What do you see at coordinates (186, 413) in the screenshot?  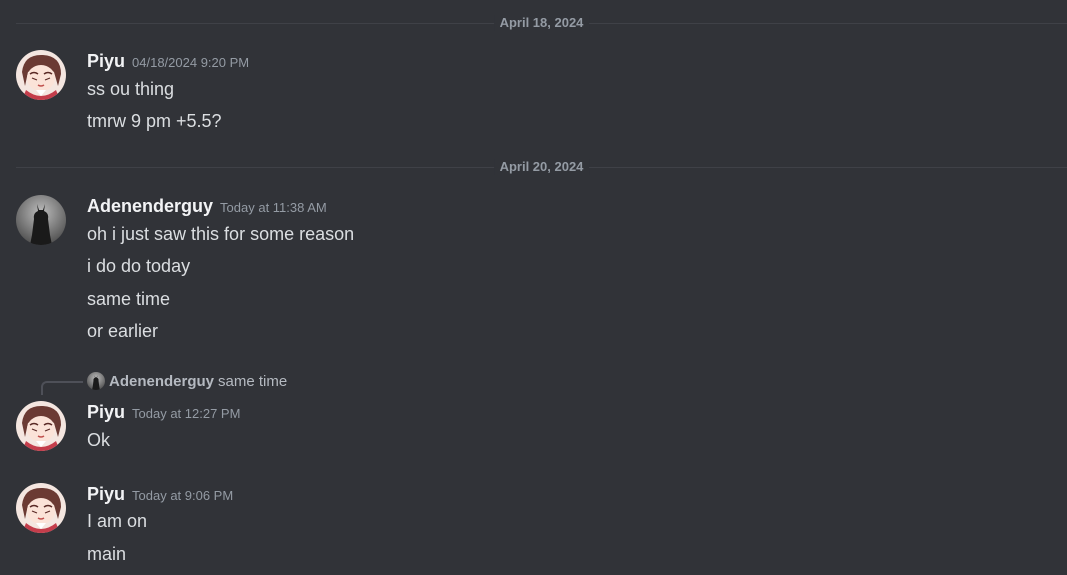 I see `message-timestamp: Today at 12:27 PM` at bounding box center [186, 413].